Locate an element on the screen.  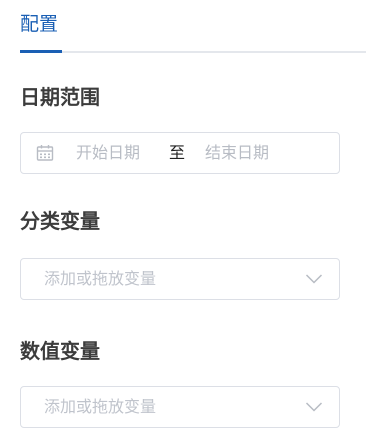
numeric-variable-select: 添加或拖放变量 is located at coordinates (180, 407).